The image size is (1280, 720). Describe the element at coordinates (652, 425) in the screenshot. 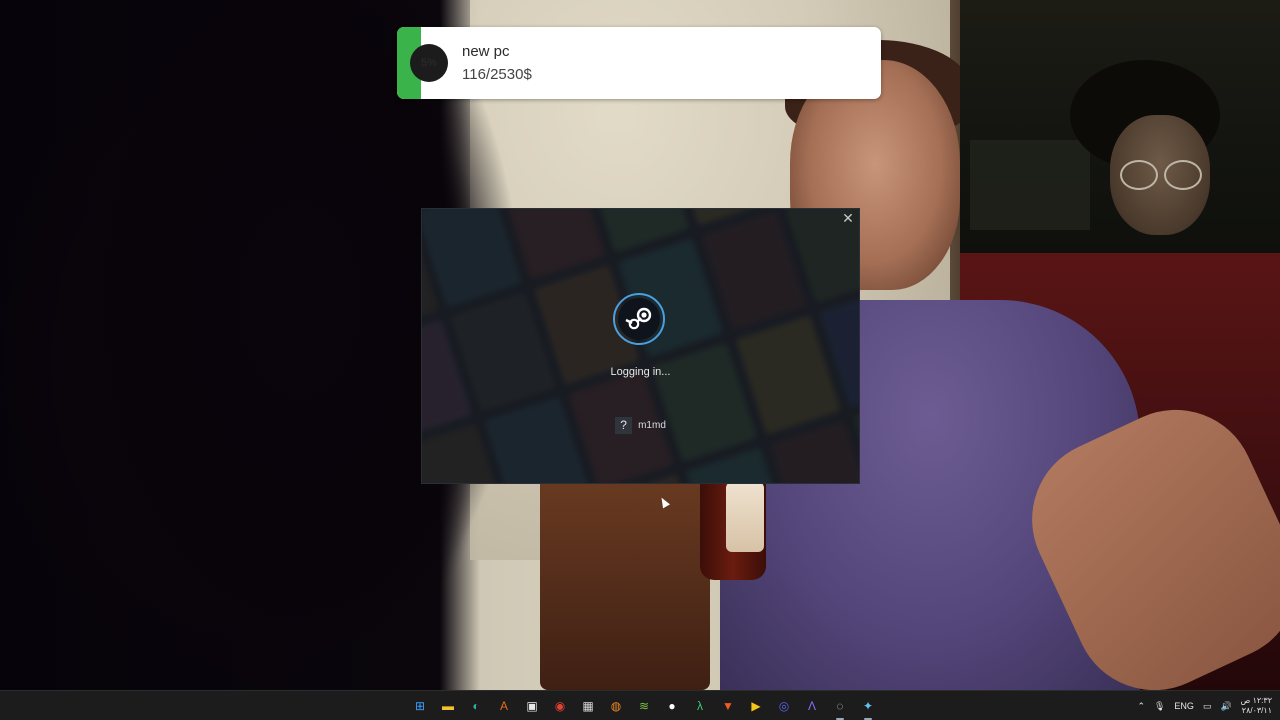

I see `account-username: m1md` at that location.